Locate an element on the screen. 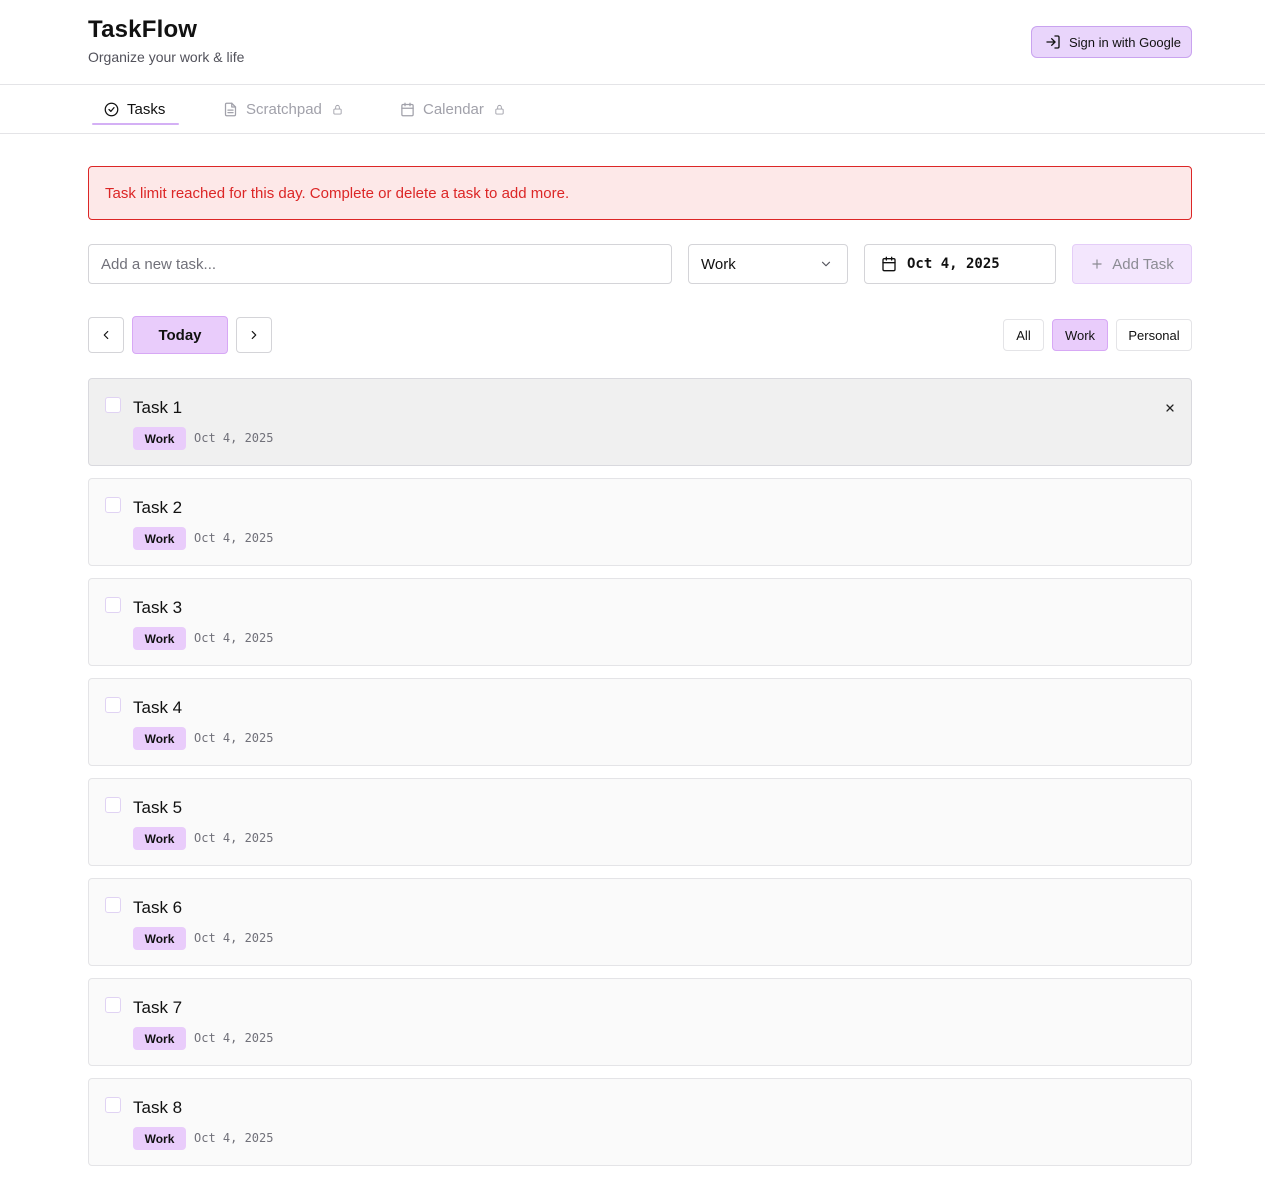 This screenshot has width=1265, height=1198. date-picker: Oct 4, 2025 is located at coordinates (960, 264).